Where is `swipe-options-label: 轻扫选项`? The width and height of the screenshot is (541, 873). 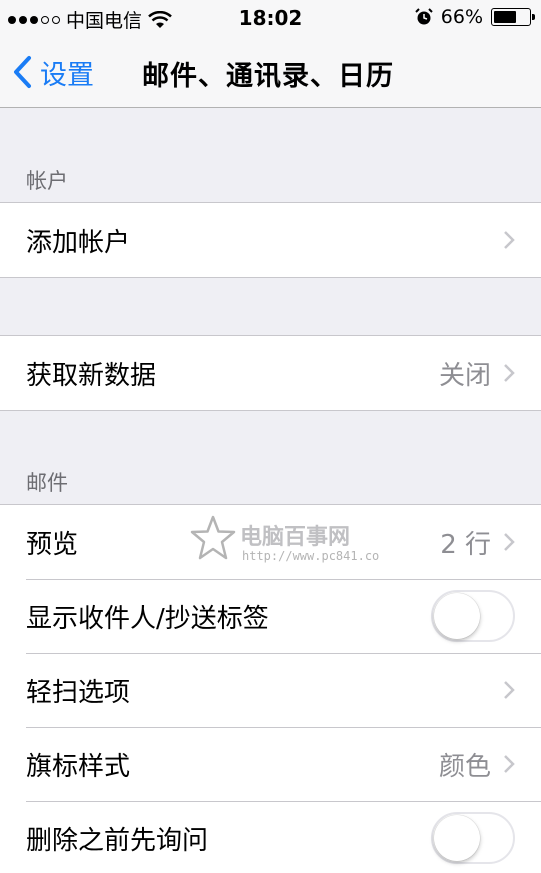
swipe-options-label: 轻扫选项 is located at coordinates (78, 692).